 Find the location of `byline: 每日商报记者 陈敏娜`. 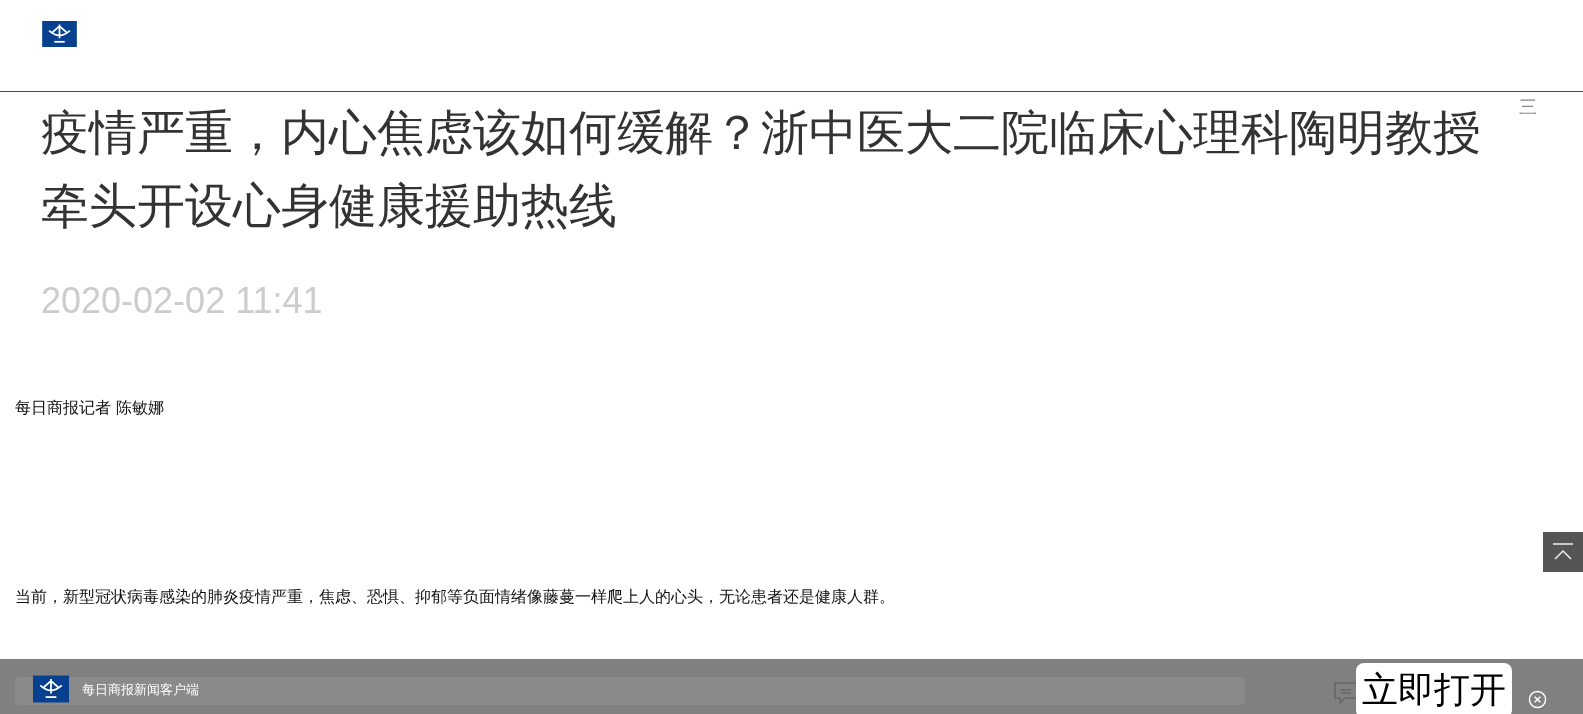

byline: 每日商报记者 陈敏娜 is located at coordinates (90, 408).